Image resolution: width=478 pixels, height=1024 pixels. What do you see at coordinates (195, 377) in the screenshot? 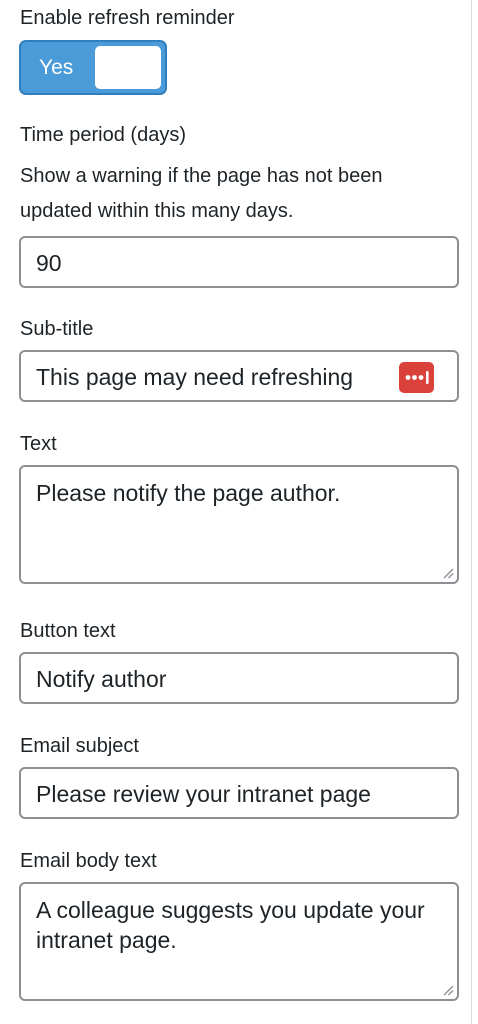
I see `subtitle-value: This page may need refreshing` at bounding box center [195, 377].